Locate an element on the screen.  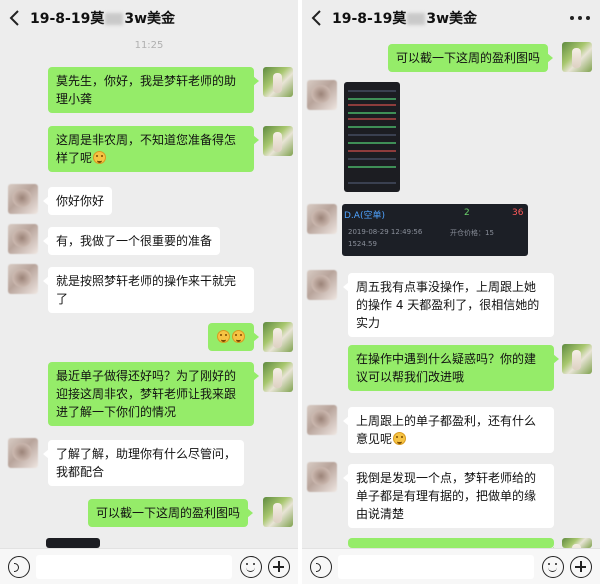
message-bubble-received: 你好你好 is located at coordinates (77, 201).